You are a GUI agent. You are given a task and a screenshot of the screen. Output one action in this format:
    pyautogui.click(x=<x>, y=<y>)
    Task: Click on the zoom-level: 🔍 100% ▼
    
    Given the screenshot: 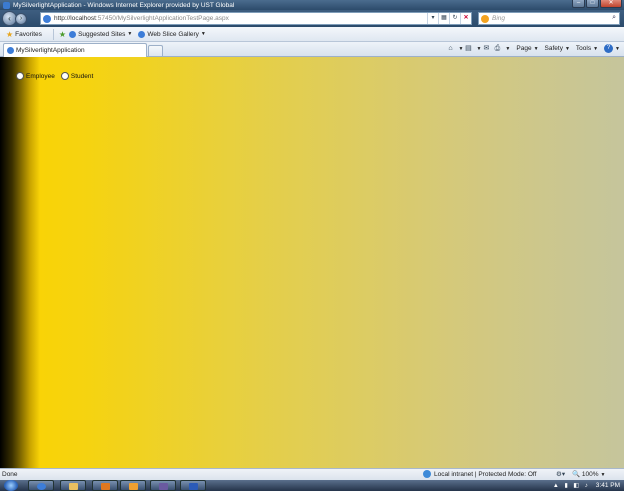 What is the action you would take?
    pyautogui.click(x=588, y=474)
    